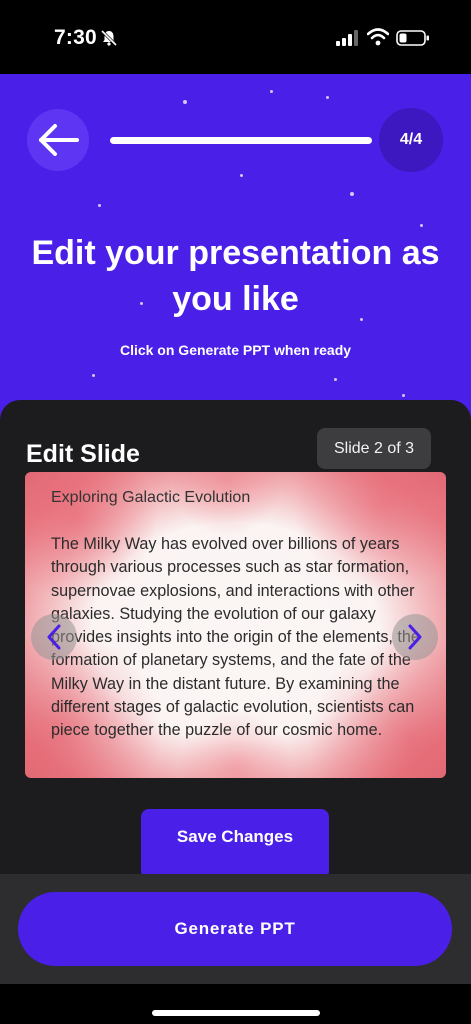 The width and height of the screenshot is (471, 1024). Describe the element at coordinates (235, 37) in the screenshot. I see `status-bar: 7:30` at that location.